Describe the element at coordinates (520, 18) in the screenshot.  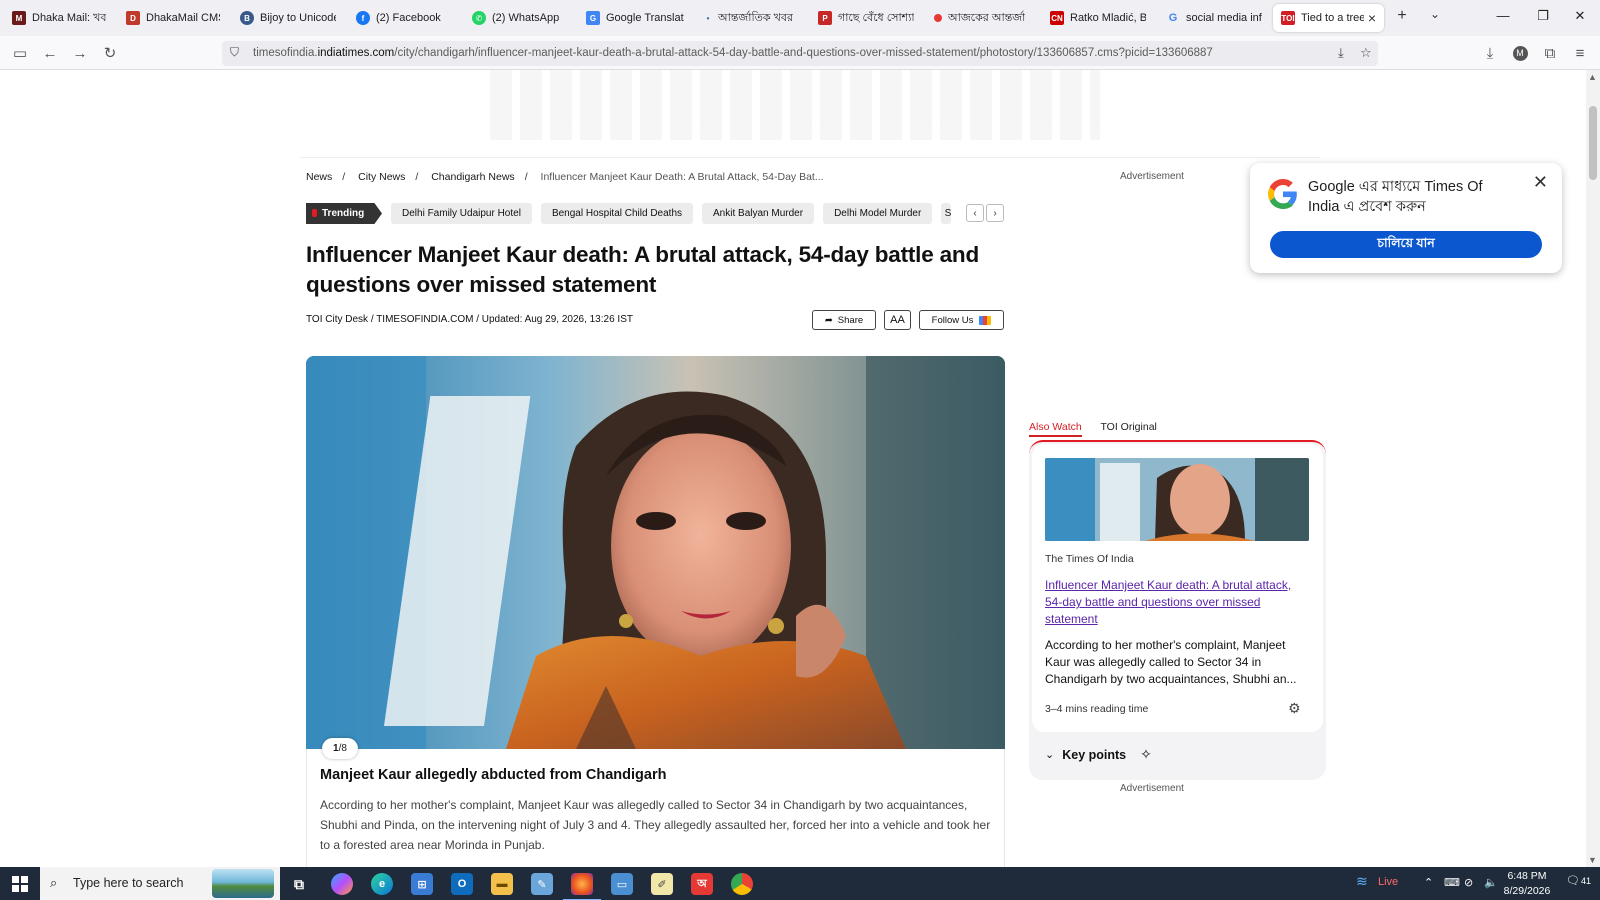
I see `tab-whatsapp: ✆ (2) WhatsApp` at that location.